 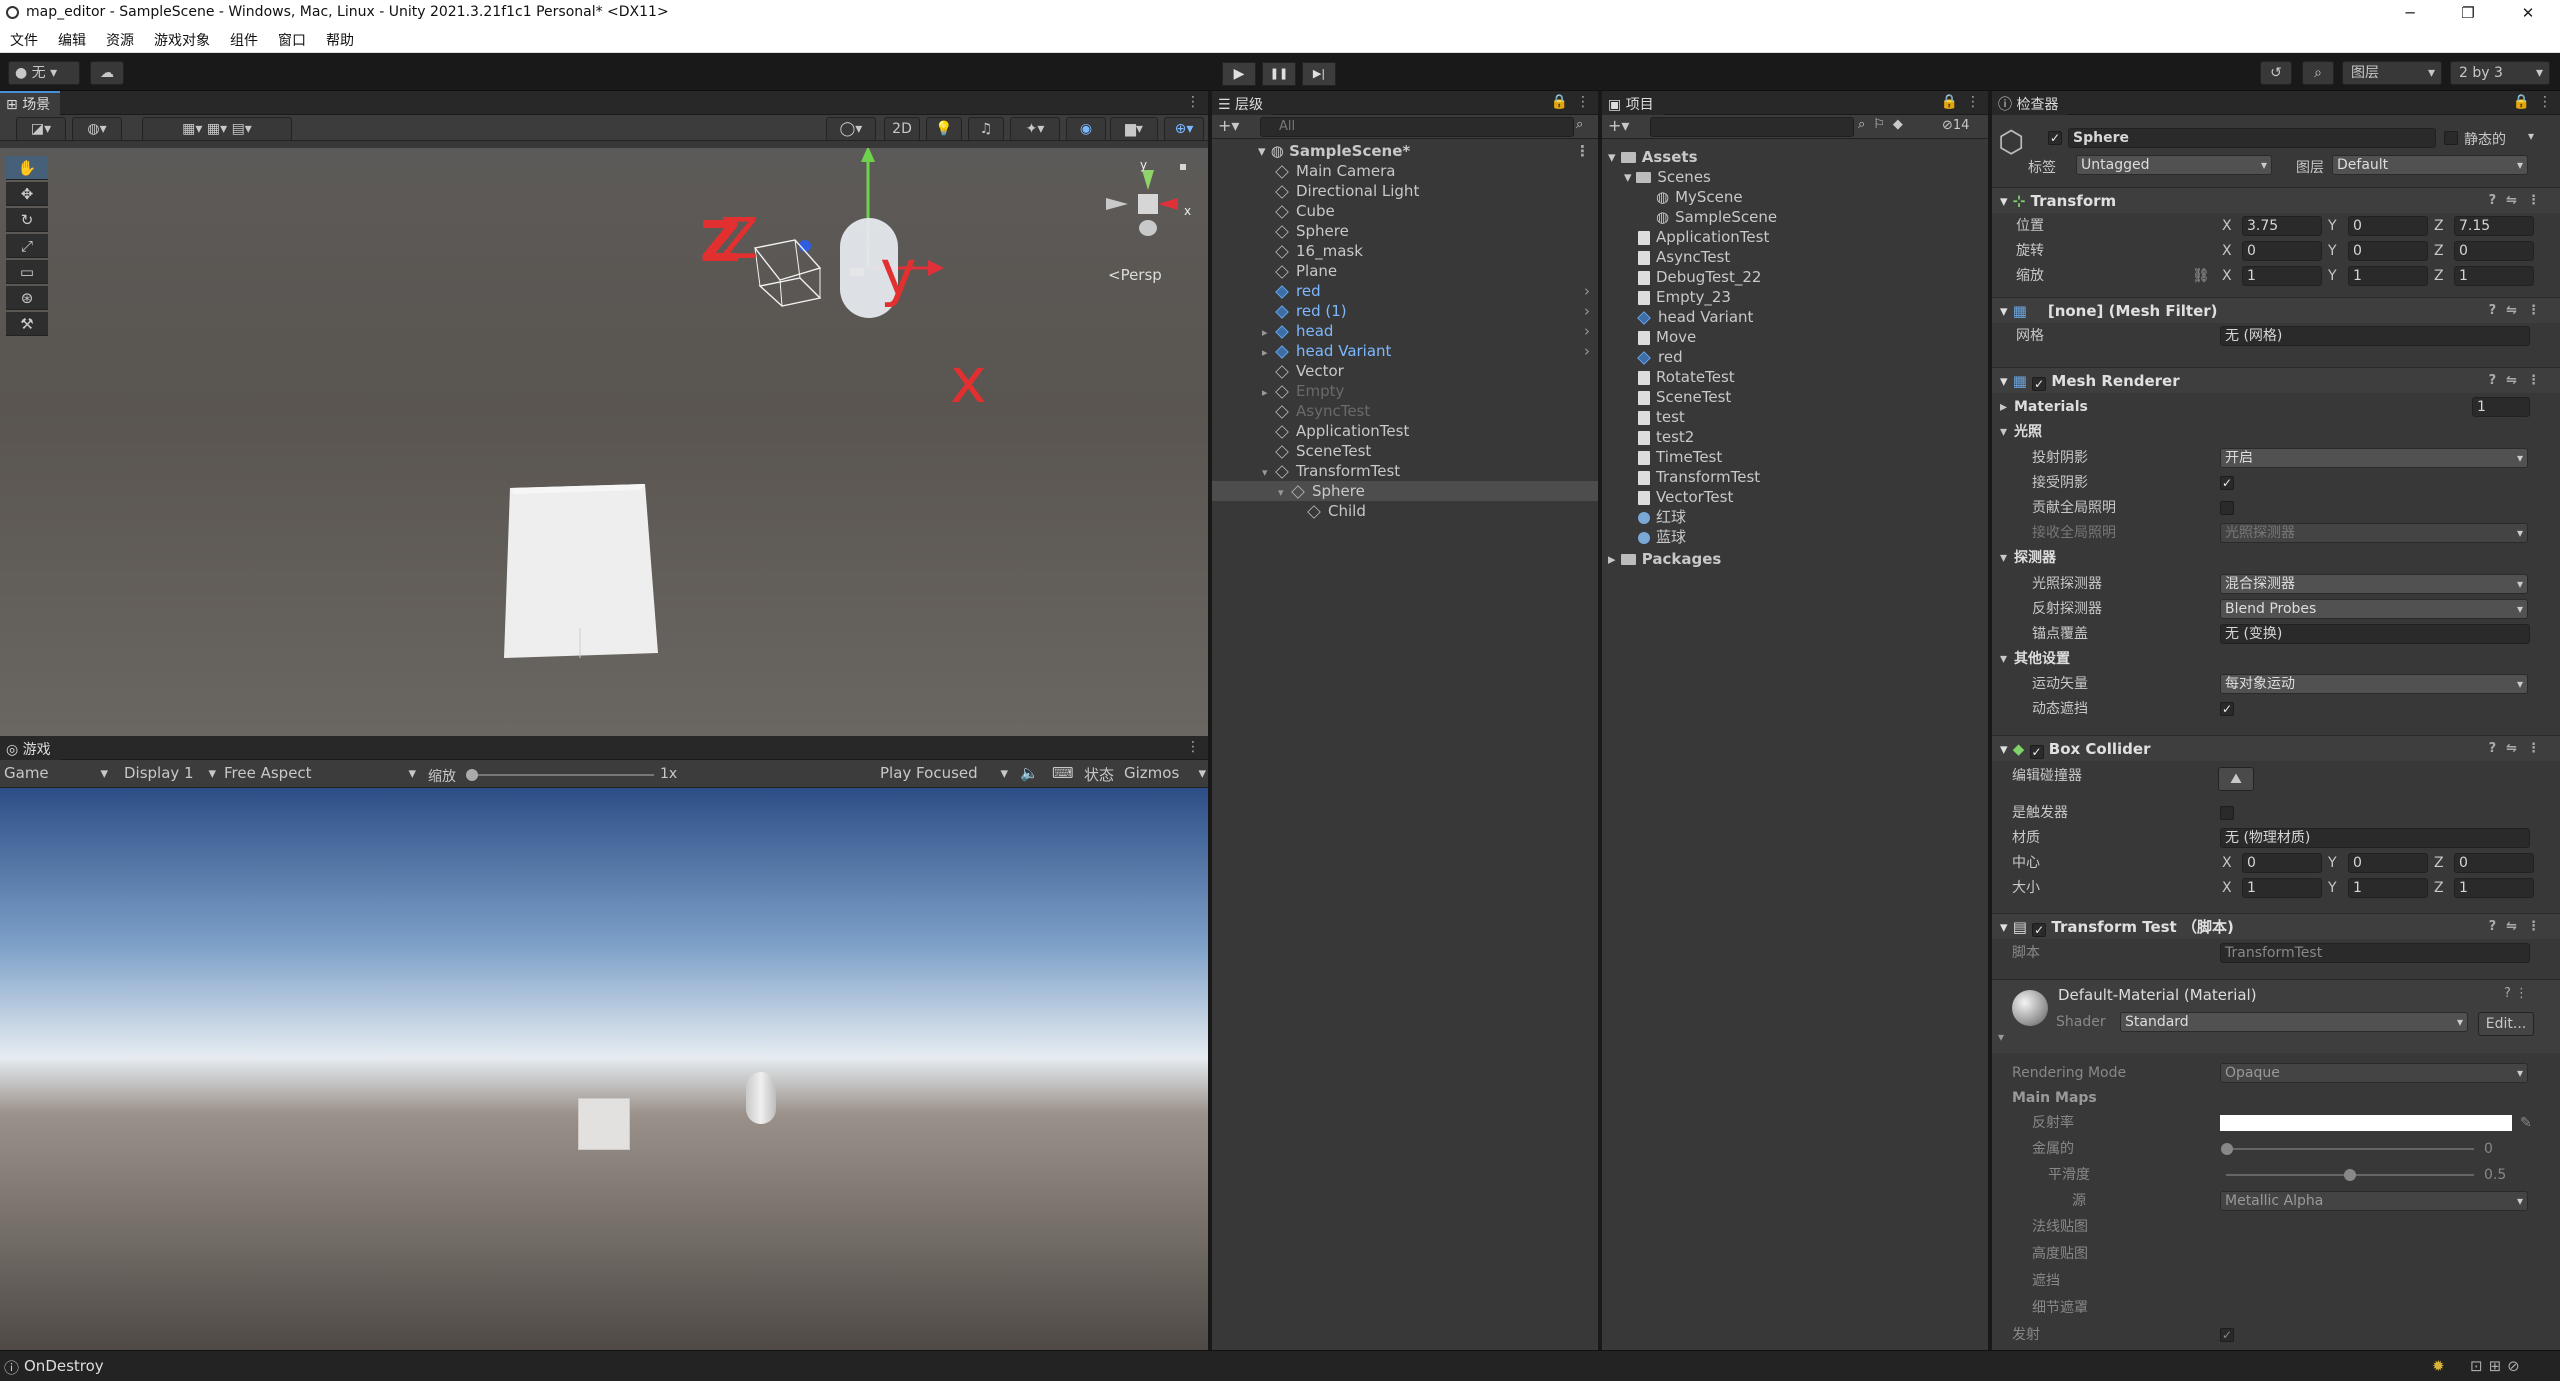 I want to click on grid-snap-icon: ▦▾ ▦▾ ▤▾, so click(x=217, y=129).